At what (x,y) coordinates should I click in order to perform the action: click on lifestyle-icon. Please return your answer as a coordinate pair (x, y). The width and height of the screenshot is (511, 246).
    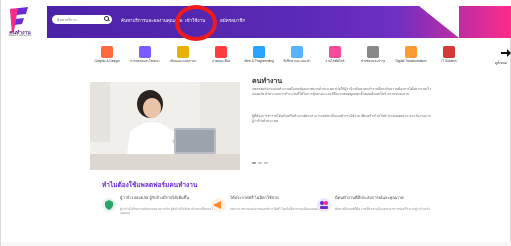
    Looking at the image, I should click on (335, 52).